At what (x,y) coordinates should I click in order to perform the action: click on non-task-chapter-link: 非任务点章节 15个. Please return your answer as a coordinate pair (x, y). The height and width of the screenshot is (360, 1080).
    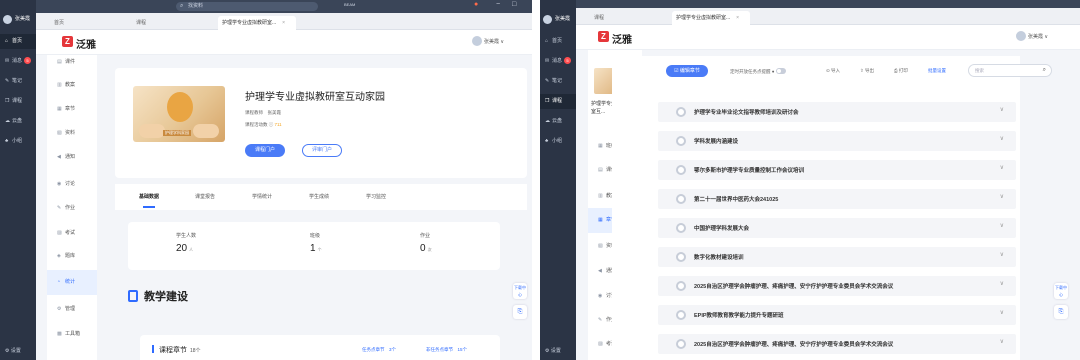
    Looking at the image, I should click on (446, 350).